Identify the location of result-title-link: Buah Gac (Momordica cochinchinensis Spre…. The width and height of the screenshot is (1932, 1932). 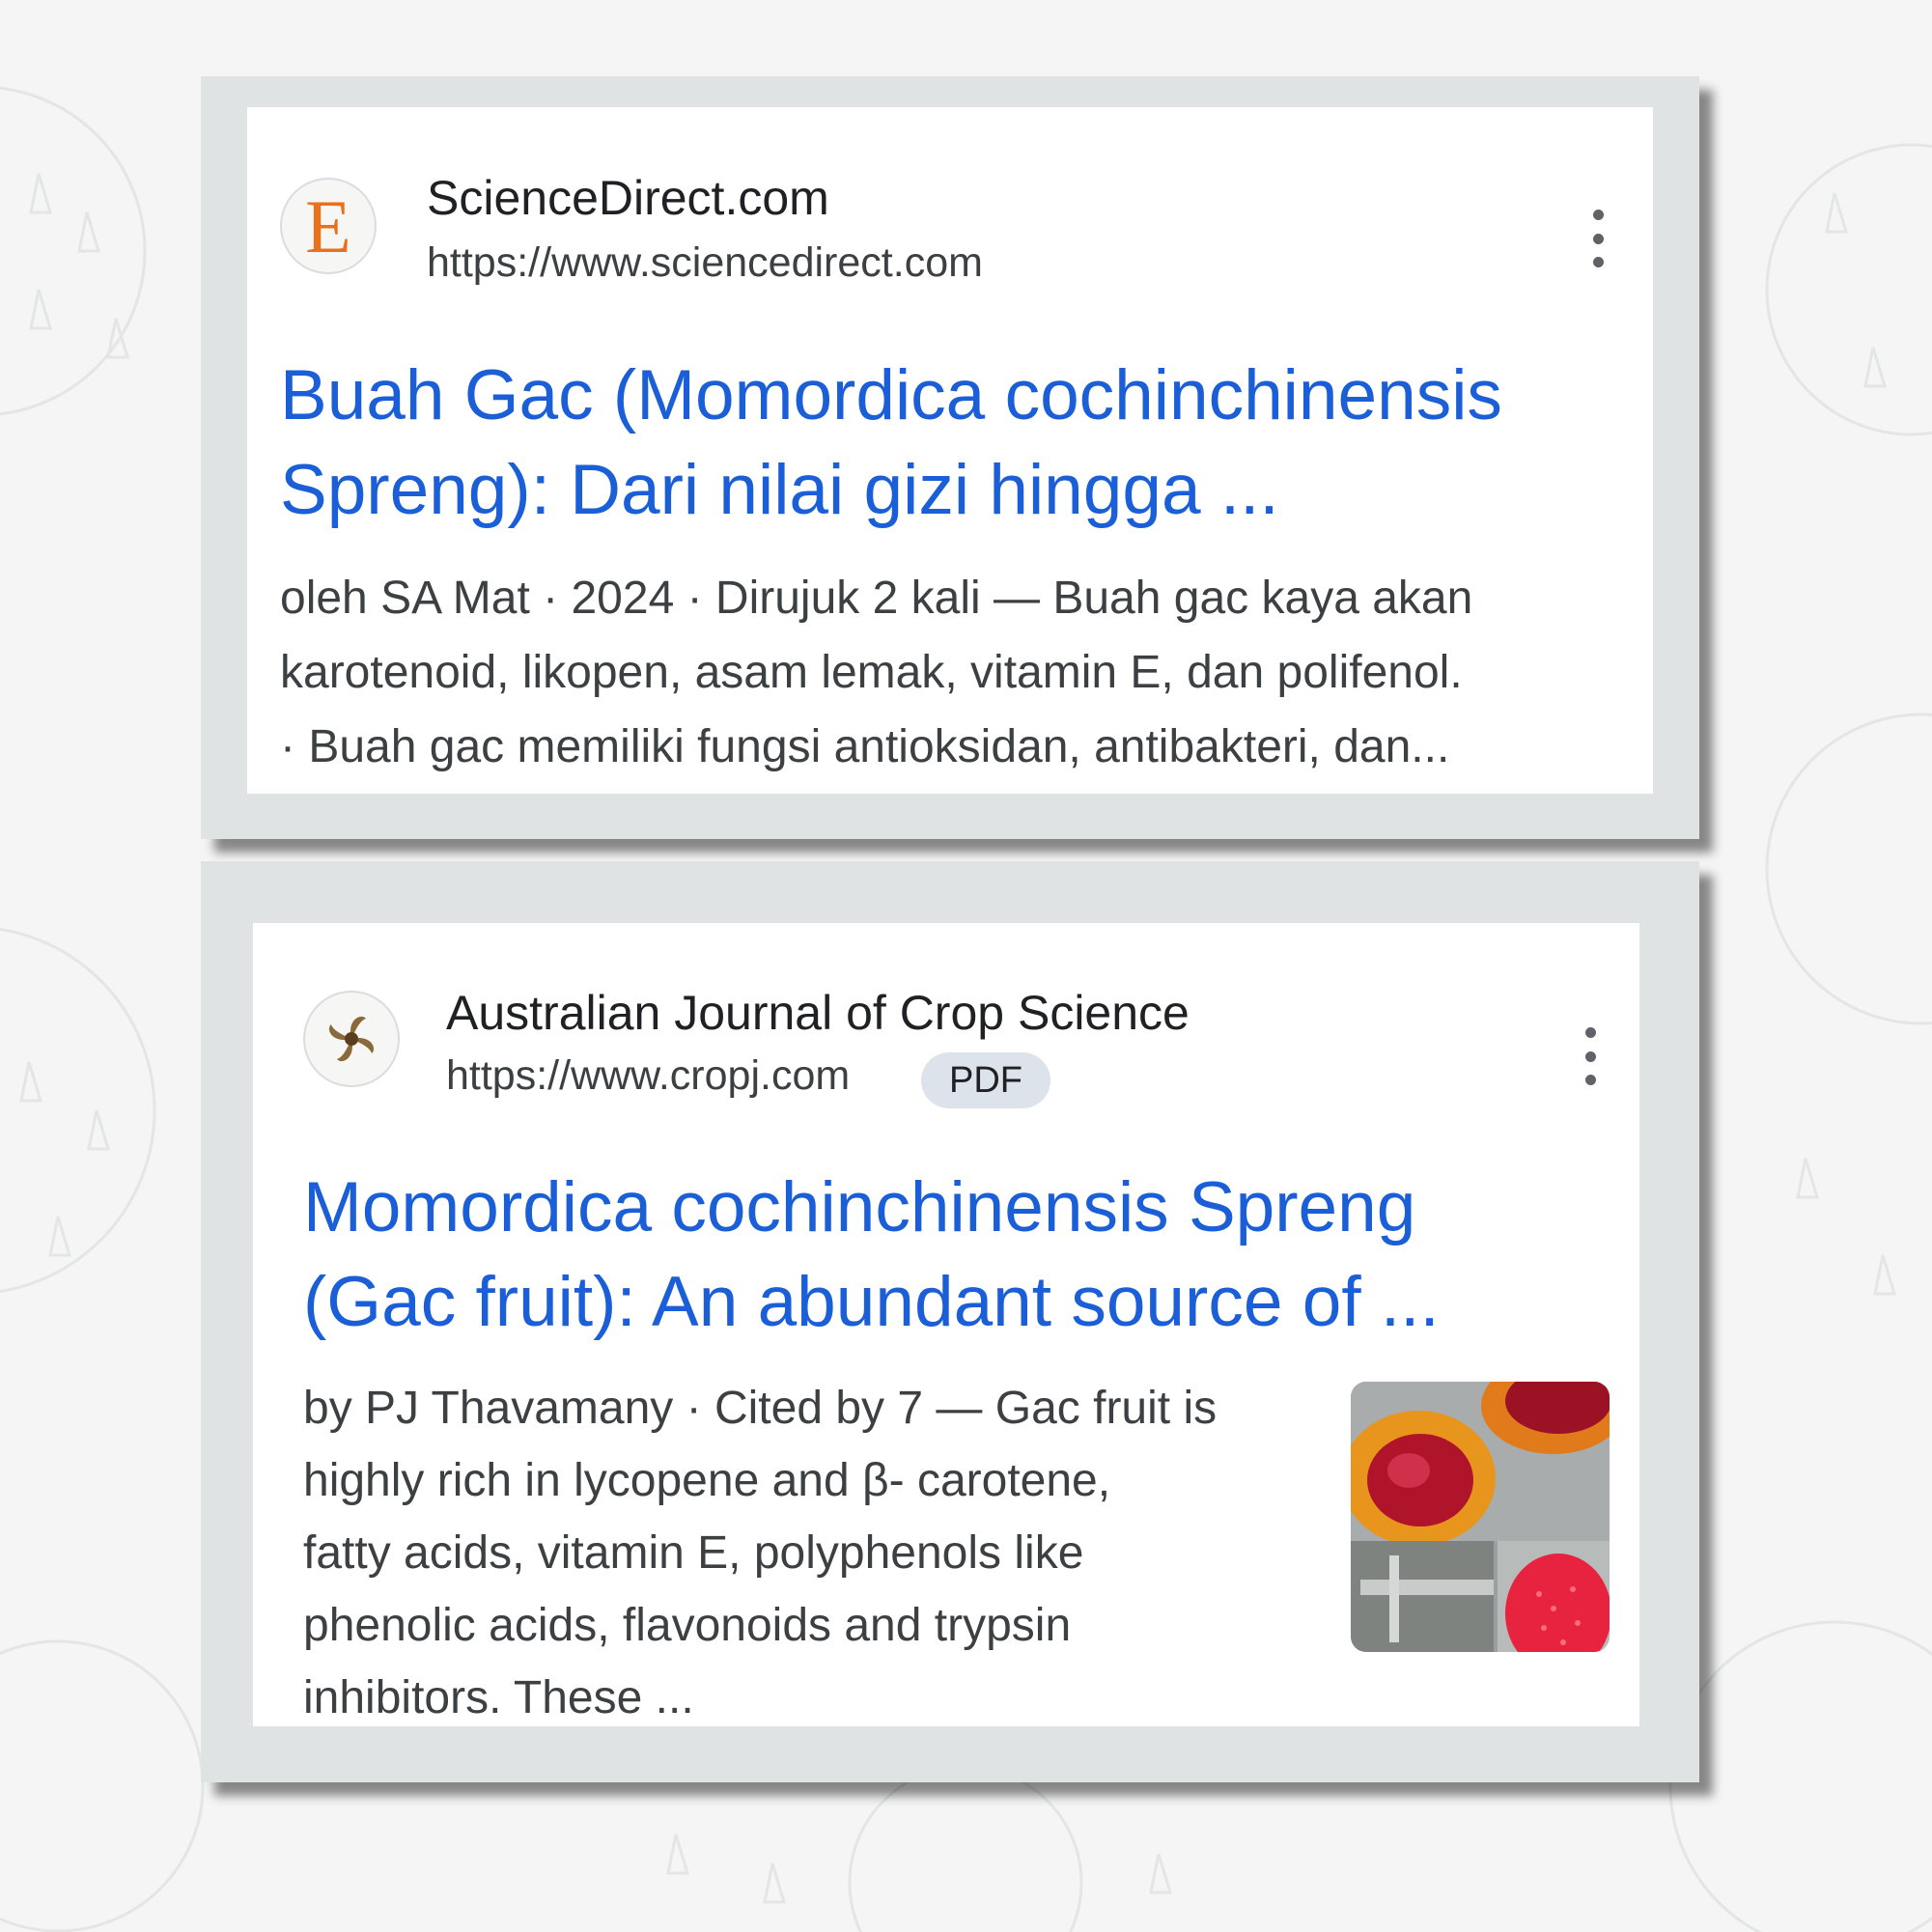
(891, 444).